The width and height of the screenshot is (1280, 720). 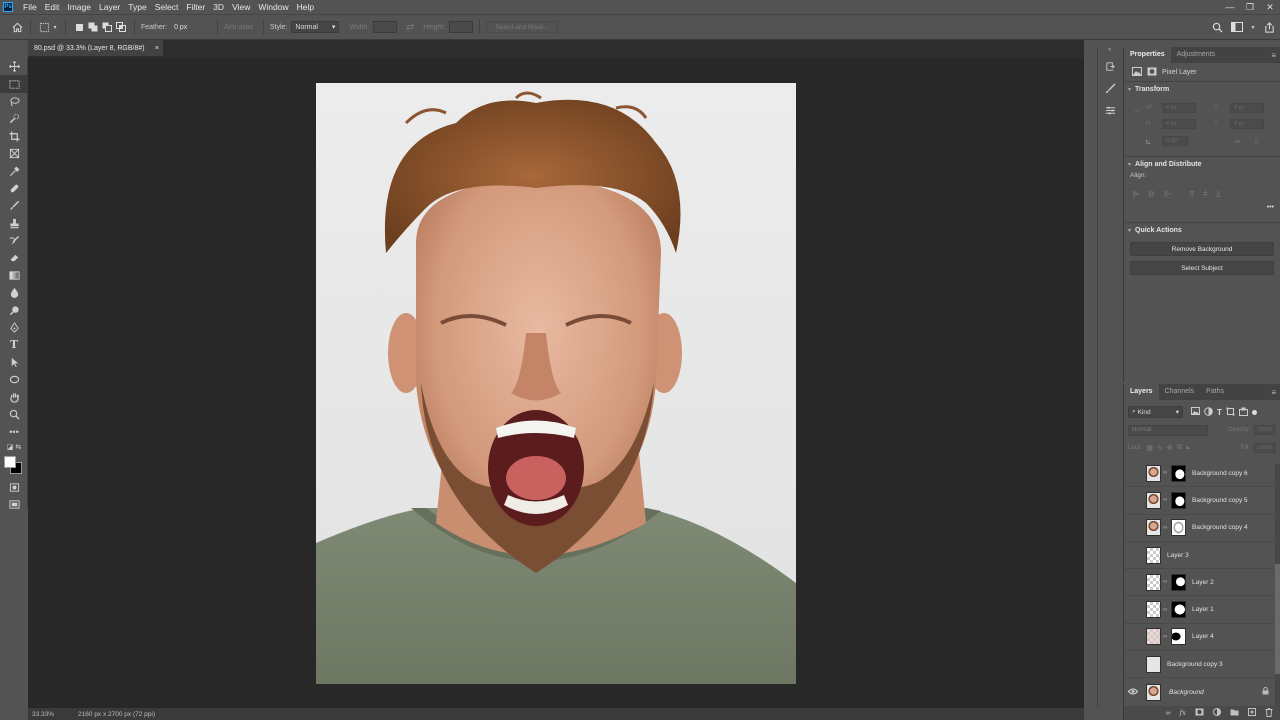 What do you see at coordinates (1202, 249) in the screenshot?
I see `remove-background-button: Remove Background` at bounding box center [1202, 249].